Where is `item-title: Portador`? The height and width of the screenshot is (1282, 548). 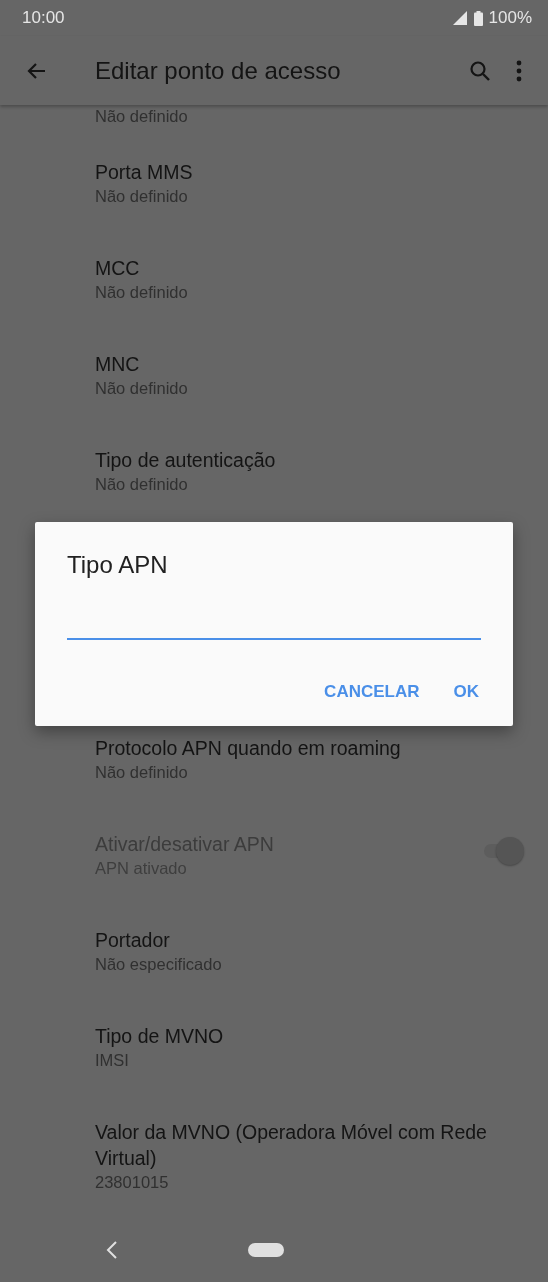
item-title: Portador is located at coordinates (309, 940).